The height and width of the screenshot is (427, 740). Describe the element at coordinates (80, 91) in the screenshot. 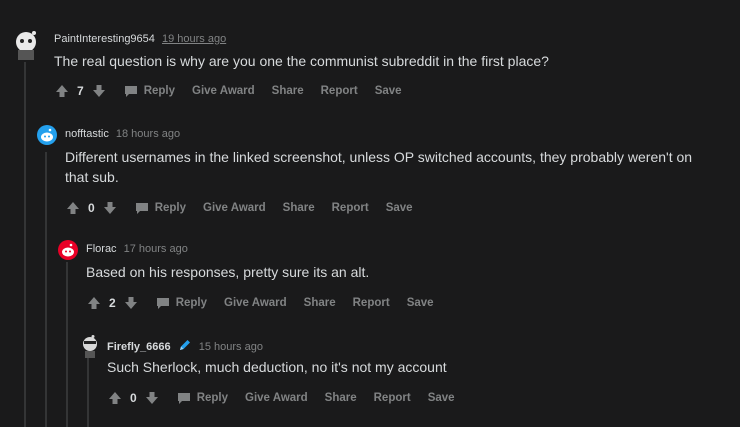

I see `vote-score: 7` at that location.